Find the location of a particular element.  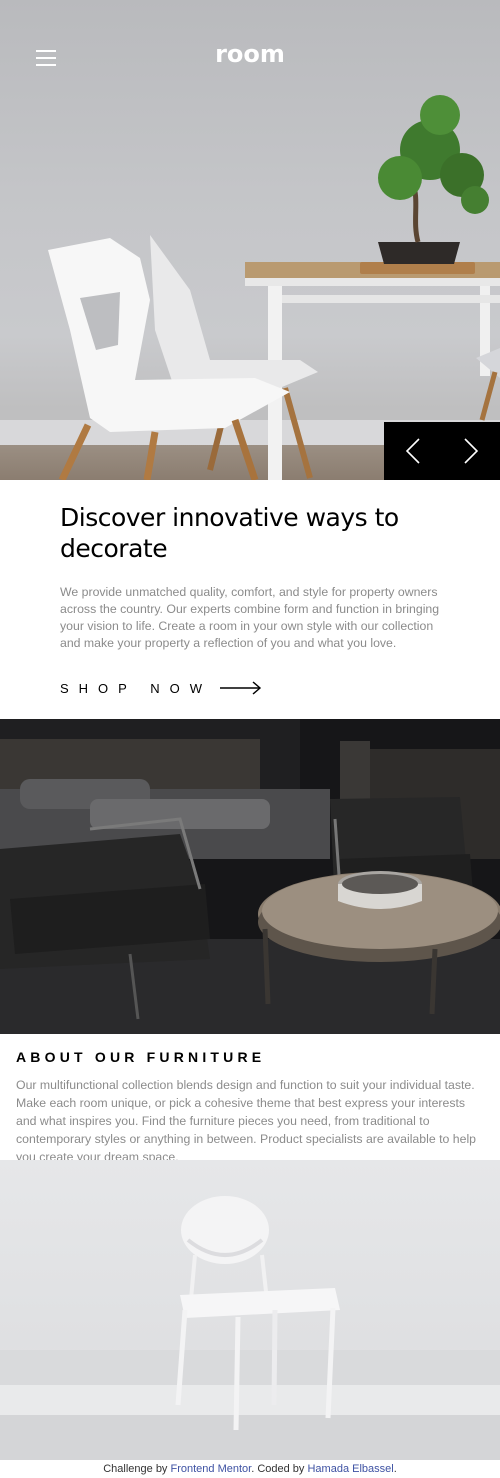

slider-controls is located at coordinates (442, 451).